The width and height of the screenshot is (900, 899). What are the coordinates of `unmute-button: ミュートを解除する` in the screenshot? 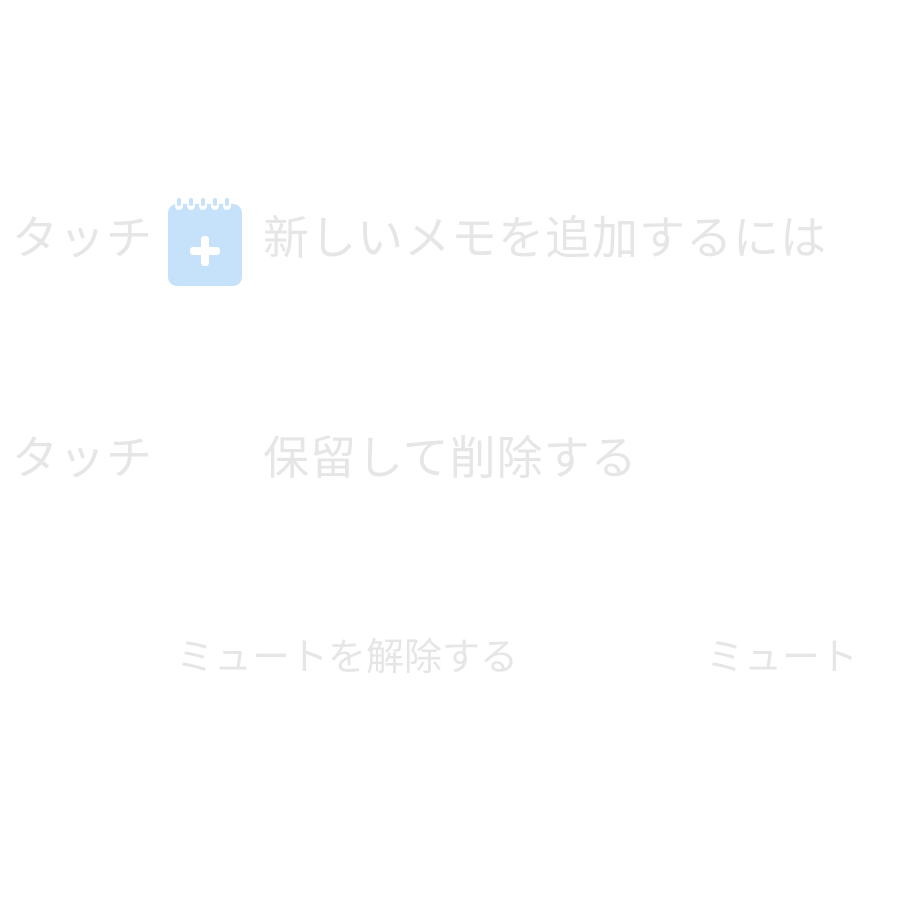 It's located at (347, 657).